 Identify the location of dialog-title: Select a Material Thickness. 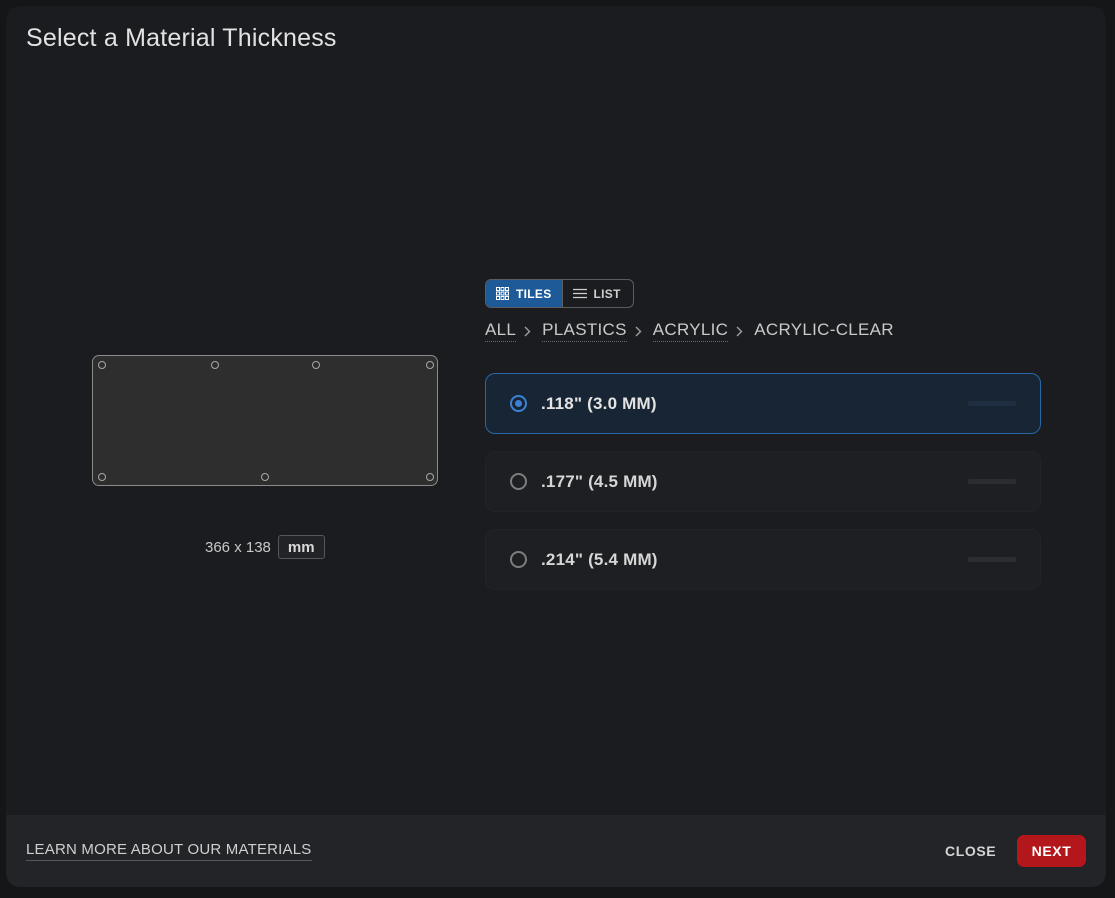
(181, 38).